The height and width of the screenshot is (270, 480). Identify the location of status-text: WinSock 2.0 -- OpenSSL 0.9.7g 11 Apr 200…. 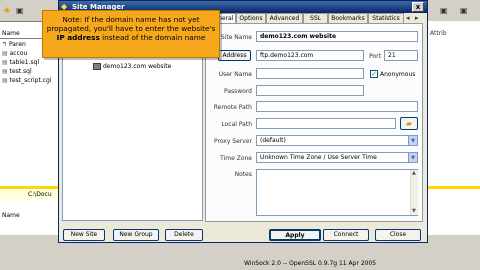
(310, 263).